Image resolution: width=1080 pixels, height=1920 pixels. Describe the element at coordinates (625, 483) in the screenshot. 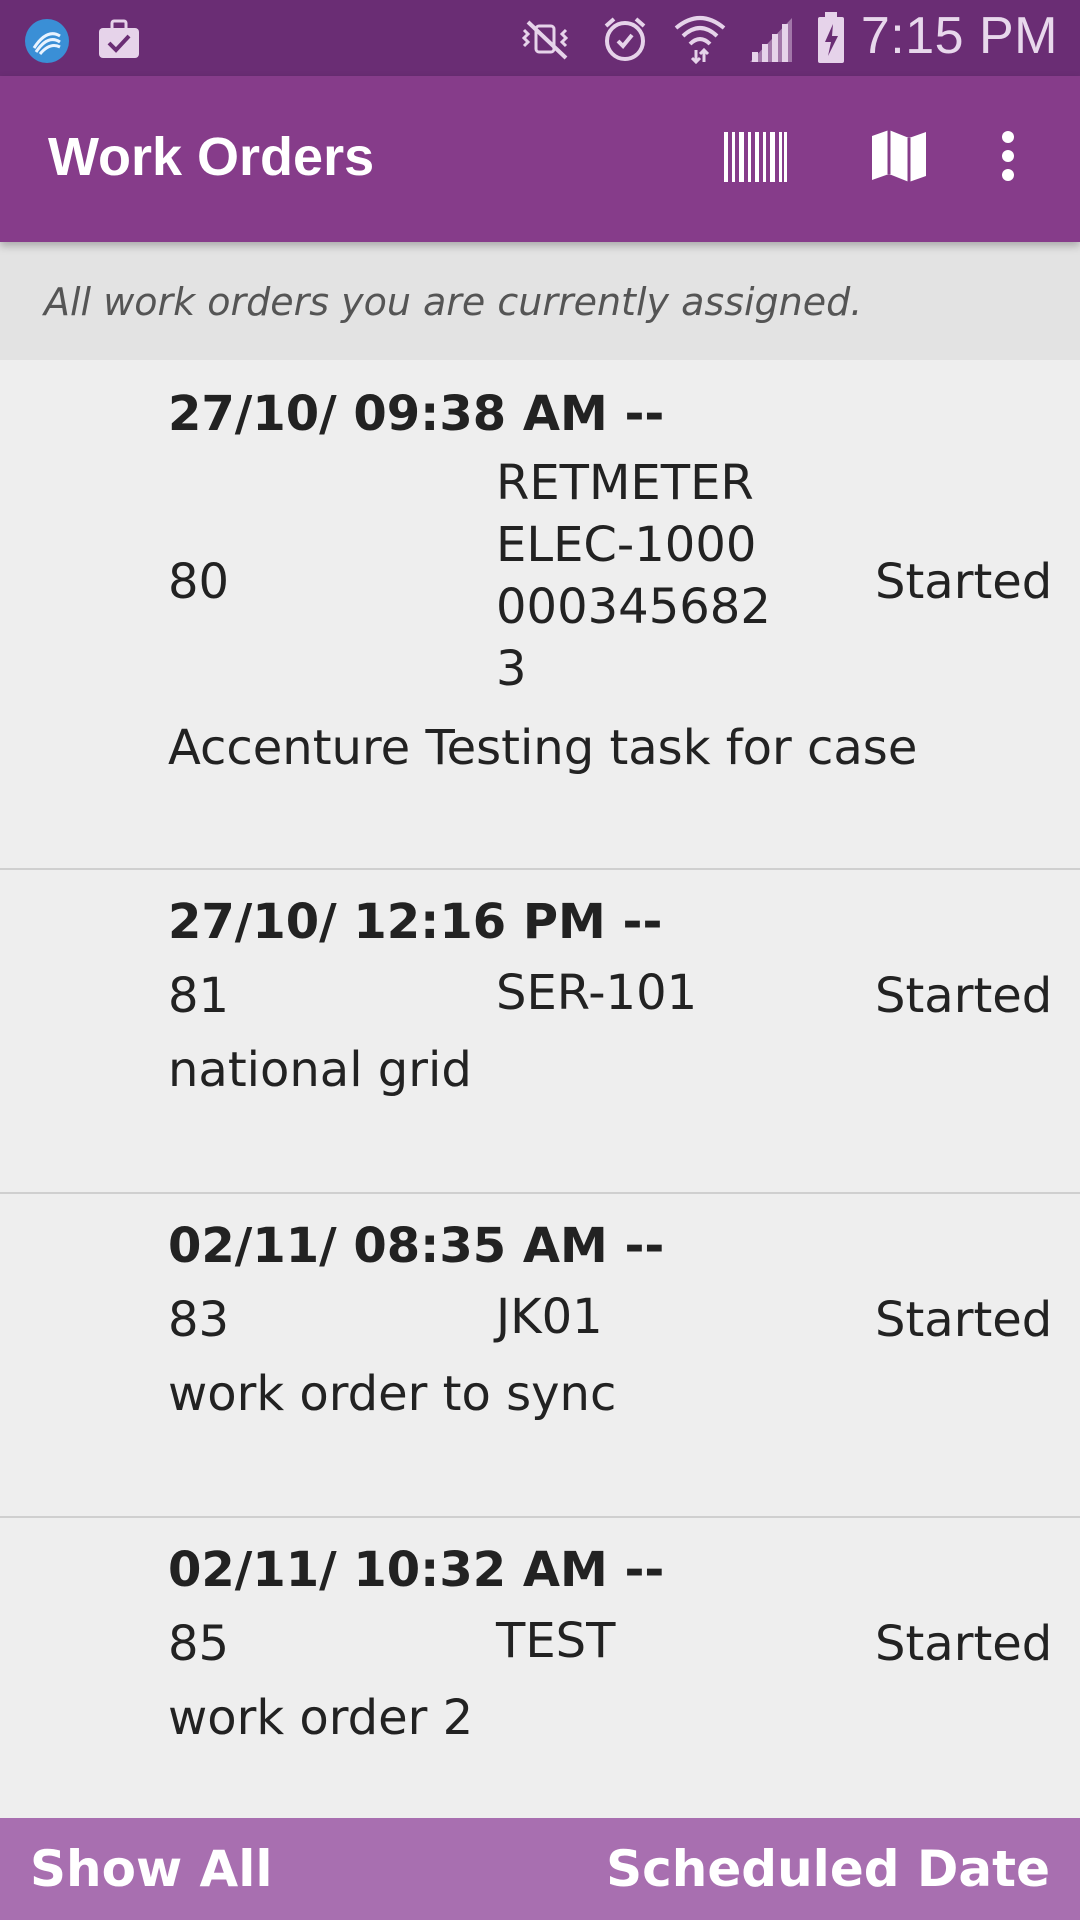

I see `work-order-code-line: RETMETER` at that location.